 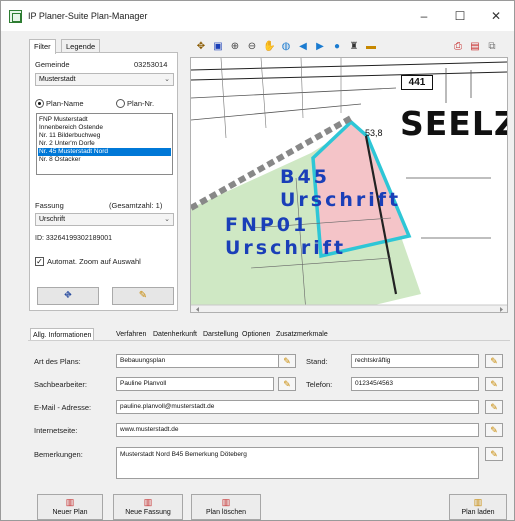 What do you see at coordinates (374, 133) in the screenshot?
I see `elevation-label: 53,8` at bounding box center [374, 133].